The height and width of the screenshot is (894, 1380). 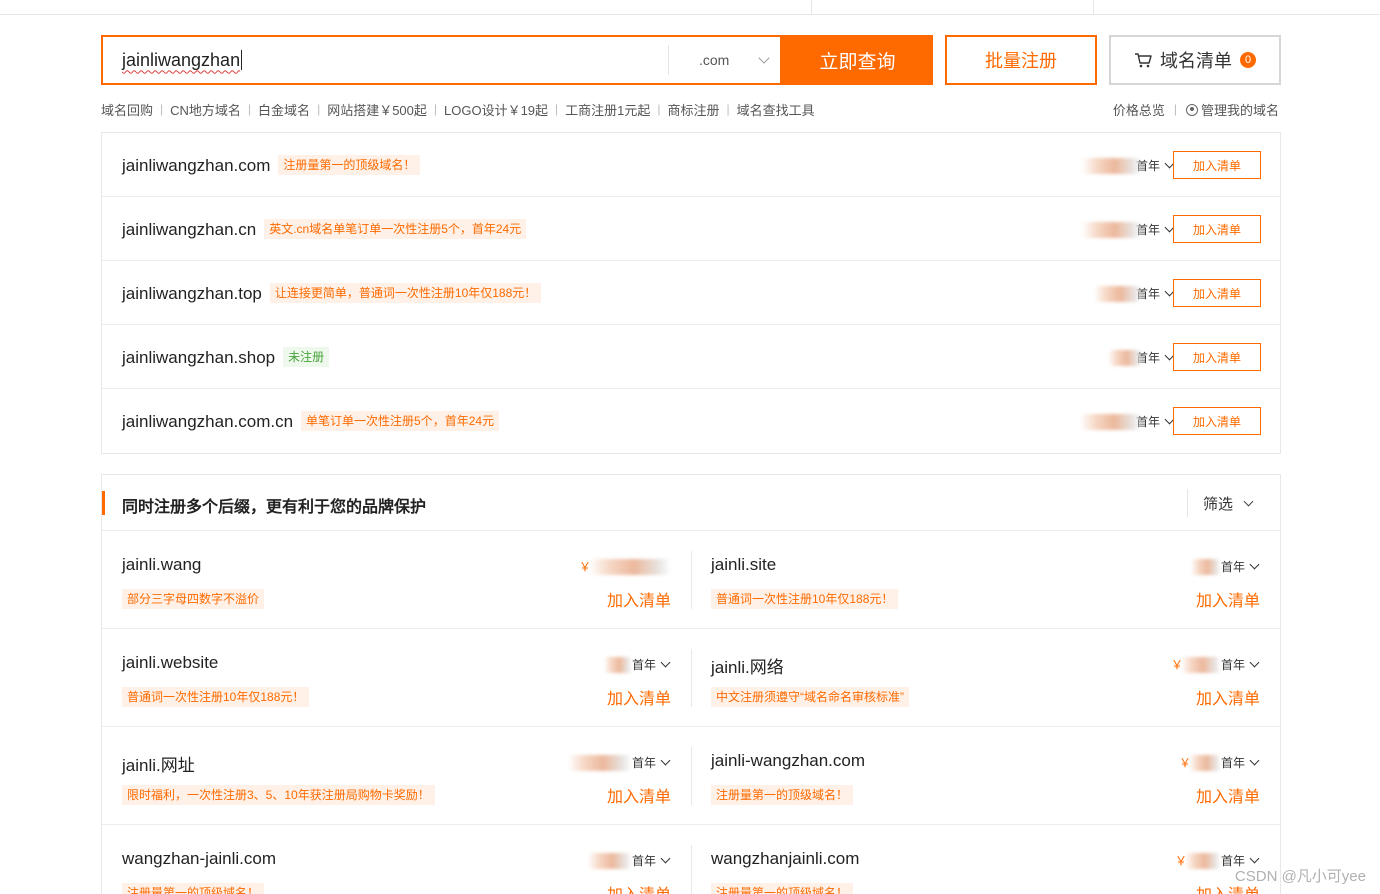 I want to click on result-domain: jainliwangzhan.shop 未注册, so click(x=226, y=357).